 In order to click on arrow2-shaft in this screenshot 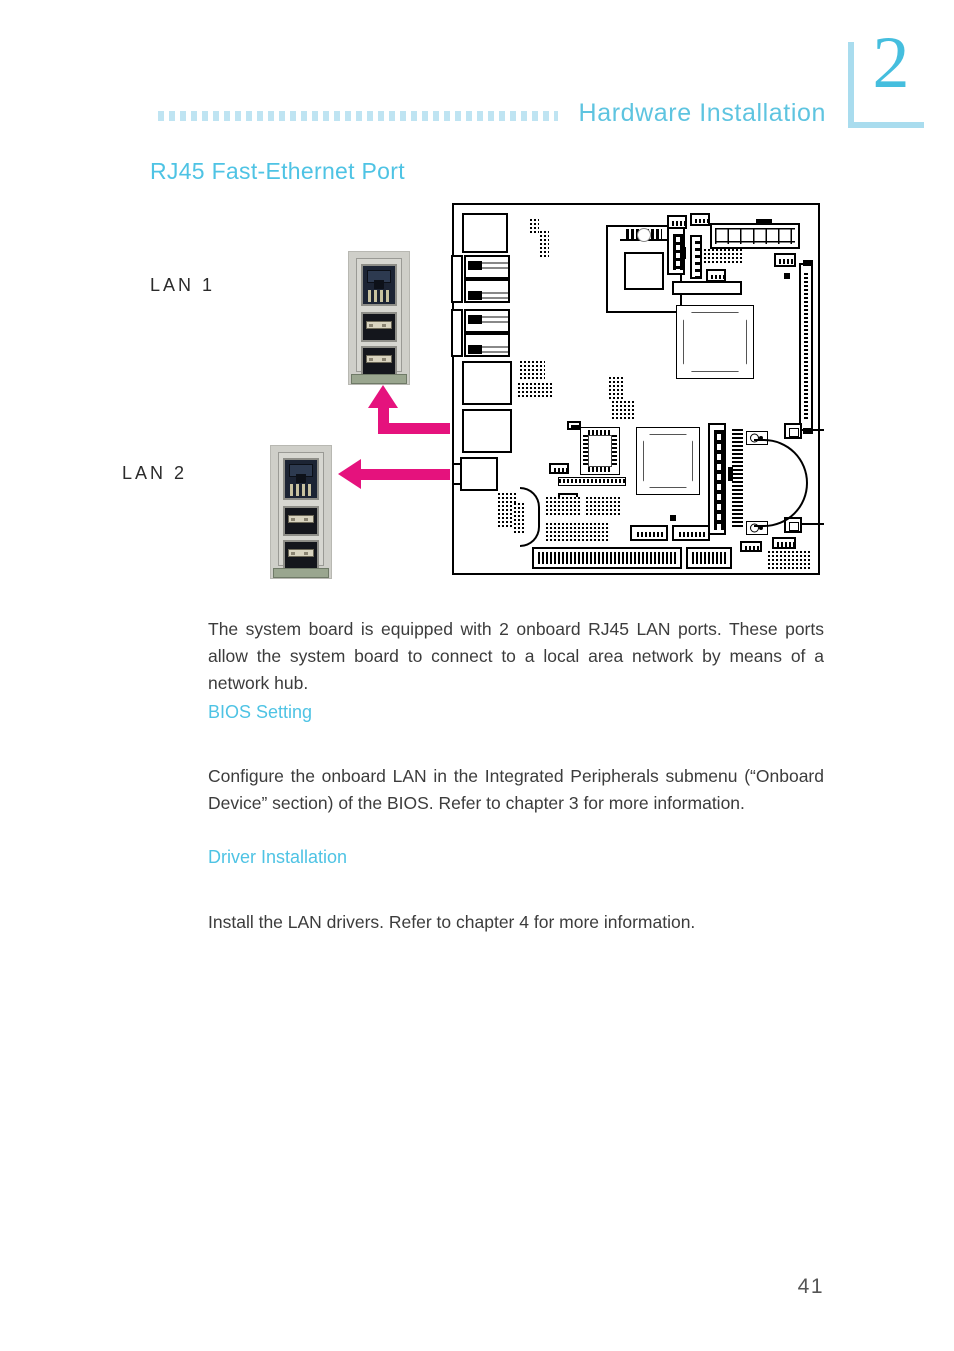, I will do `click(405, 474)`.